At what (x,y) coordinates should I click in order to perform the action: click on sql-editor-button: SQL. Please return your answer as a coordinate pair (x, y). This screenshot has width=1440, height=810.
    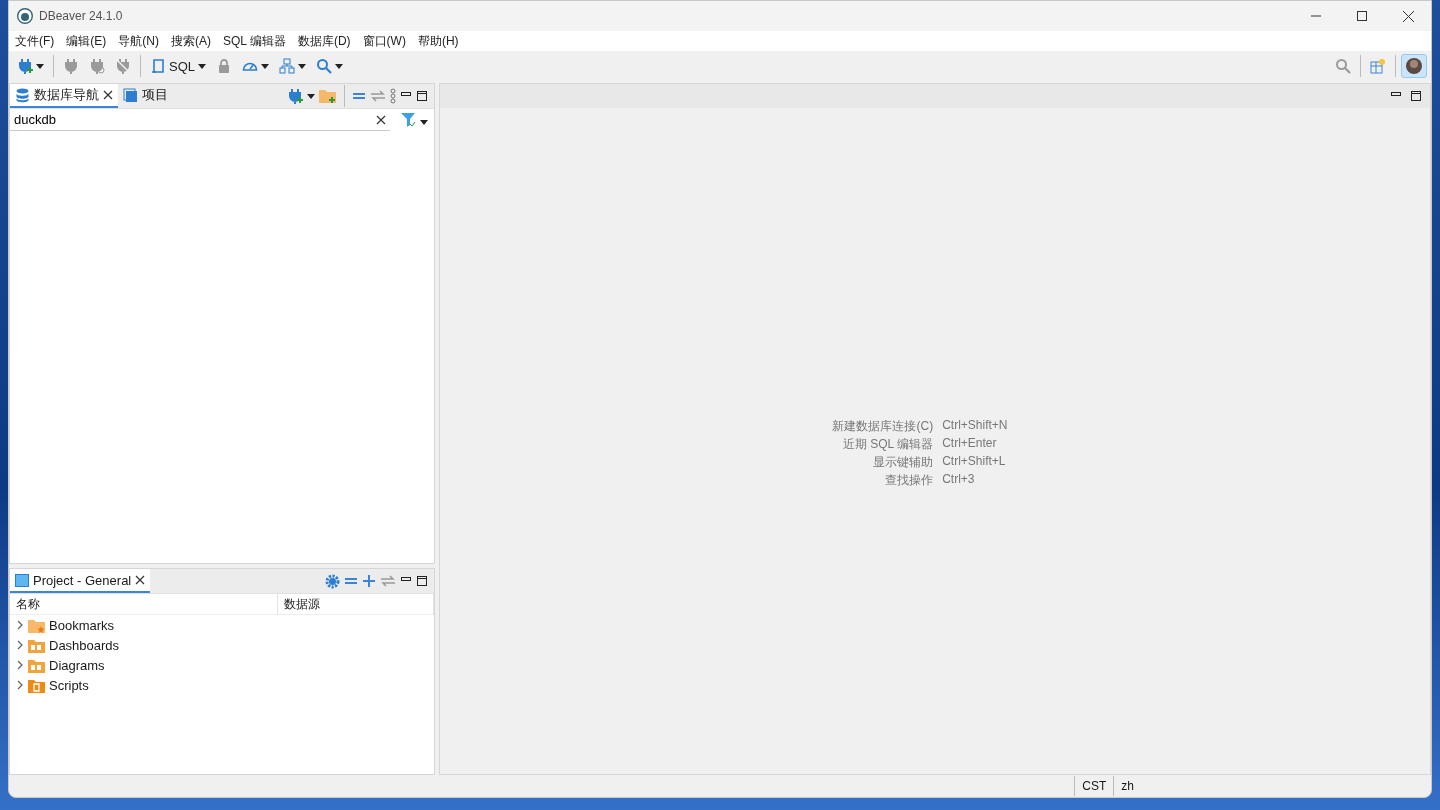
    Looking at the image, I should click on (178, 66).